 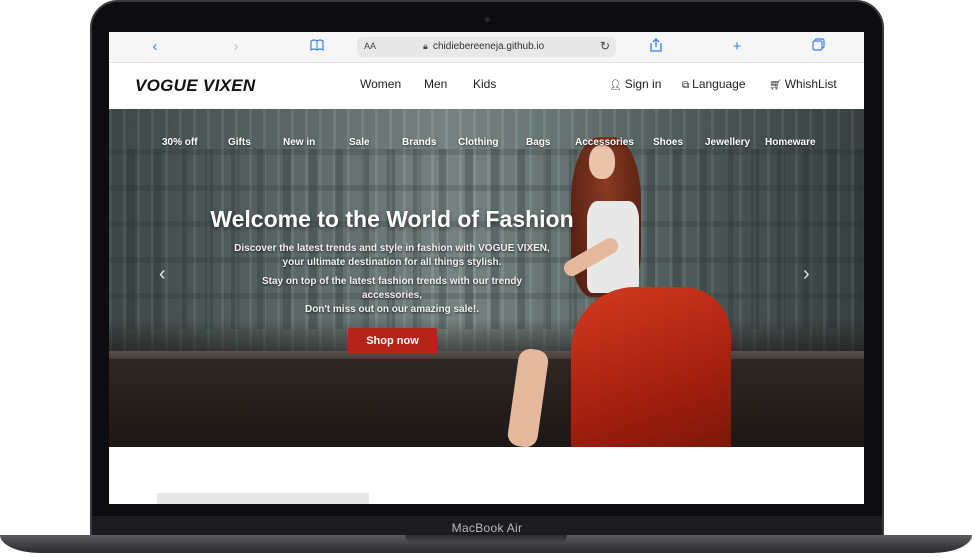 I want to click on category-shoes: Shoes, so click(x=668, y=142).